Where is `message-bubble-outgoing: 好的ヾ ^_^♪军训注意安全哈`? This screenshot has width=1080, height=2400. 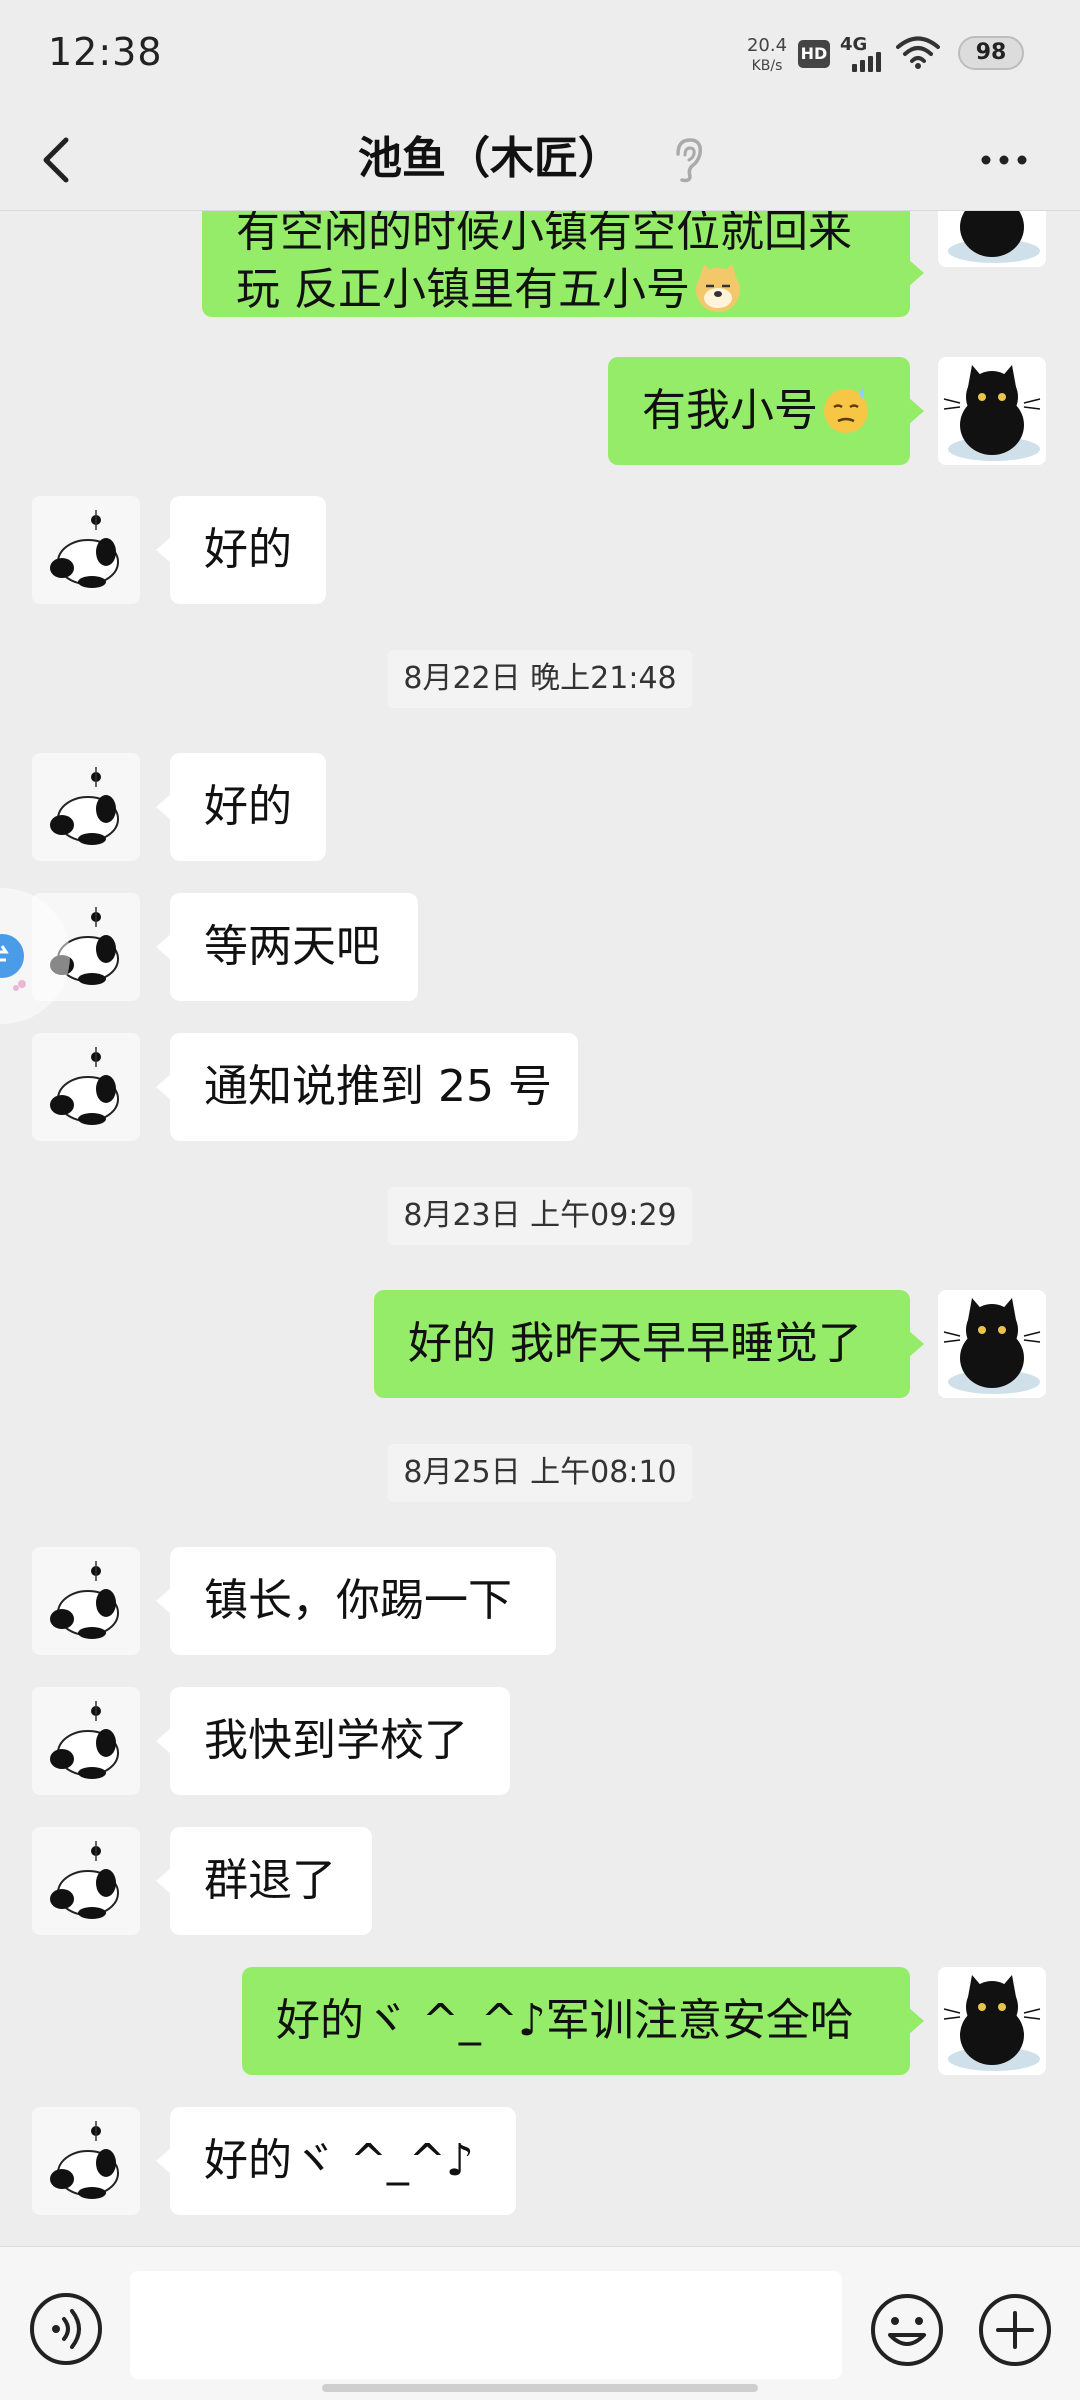 message-bubble-outgoing: 好的ヾ ^_^♪军训注意安全哈 is located at coordinates (583, 2021).